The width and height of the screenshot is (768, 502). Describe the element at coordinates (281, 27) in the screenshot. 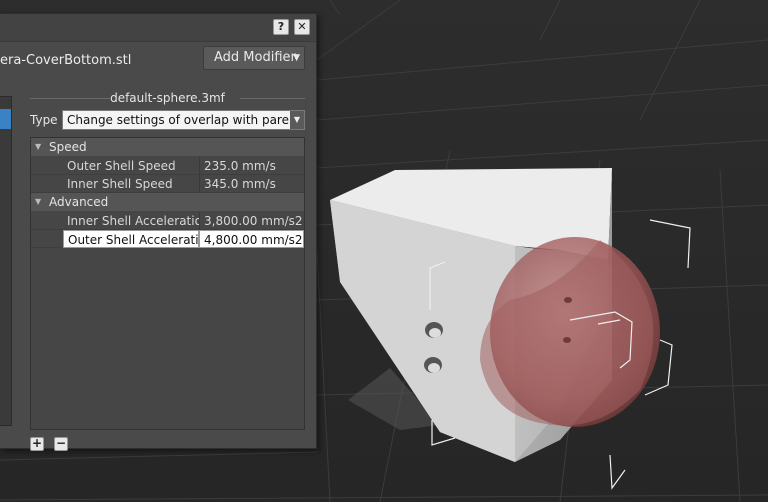

I see `help-button: ?` at that location.